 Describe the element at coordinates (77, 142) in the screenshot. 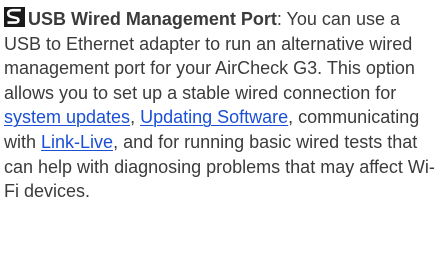

I see `link-link-live: Link-Live` at that location.